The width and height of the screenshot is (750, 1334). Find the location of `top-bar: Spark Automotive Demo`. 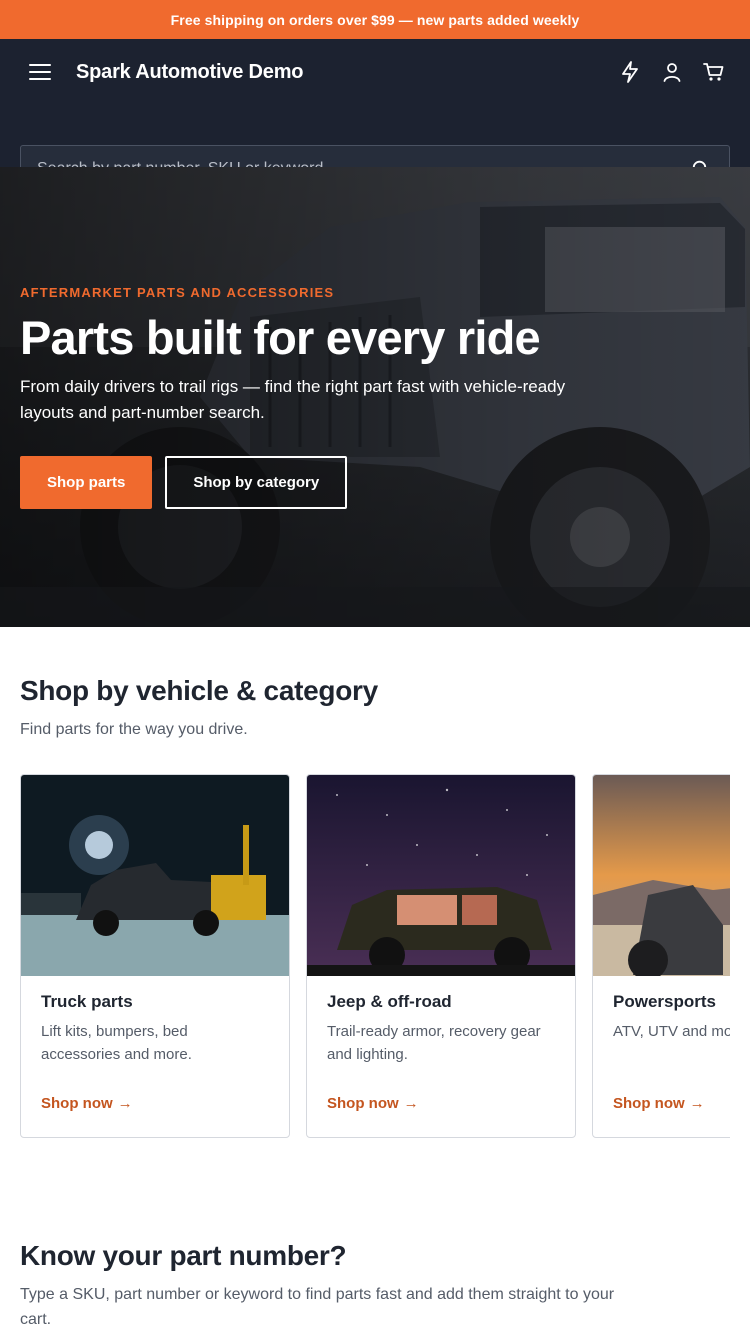

top-bar: Spark Automotive Demo is located at coordinates (375, 72).